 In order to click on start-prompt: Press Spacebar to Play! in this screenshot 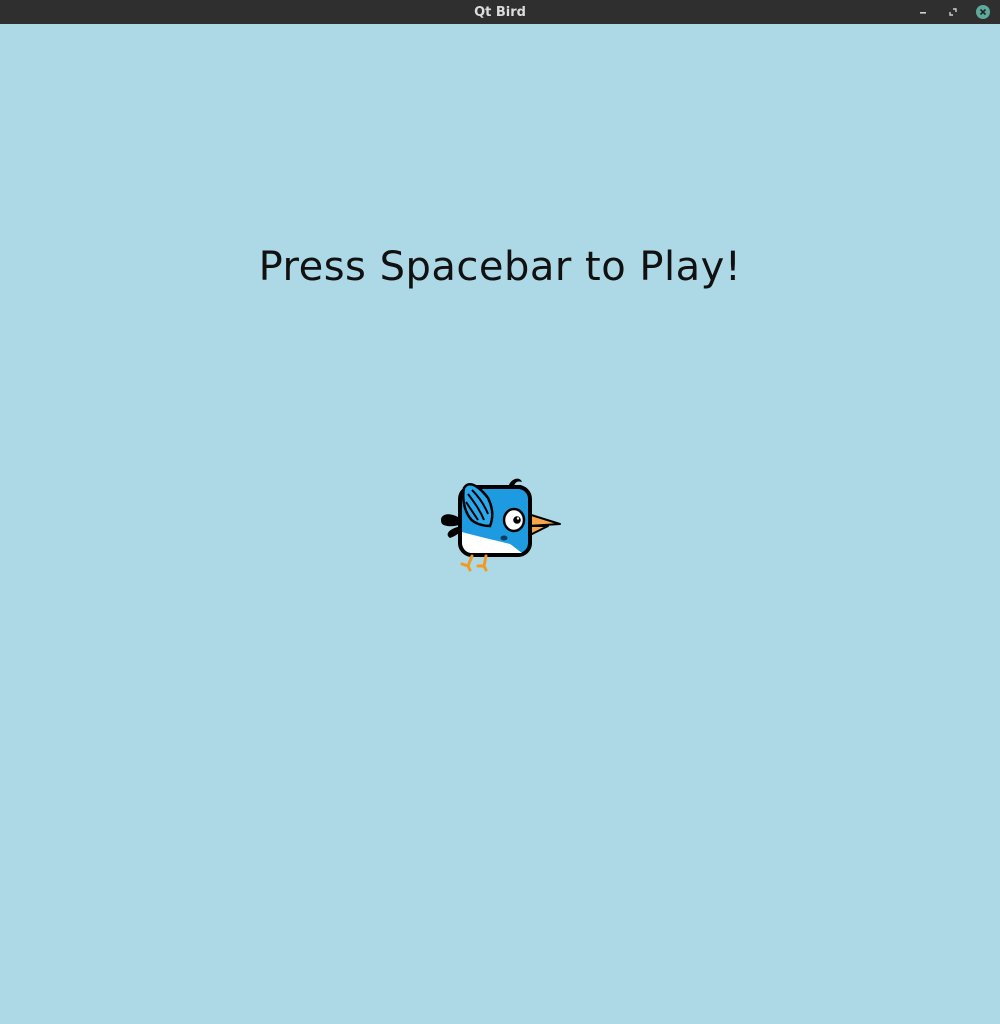, I will do `click(500, 267)`.